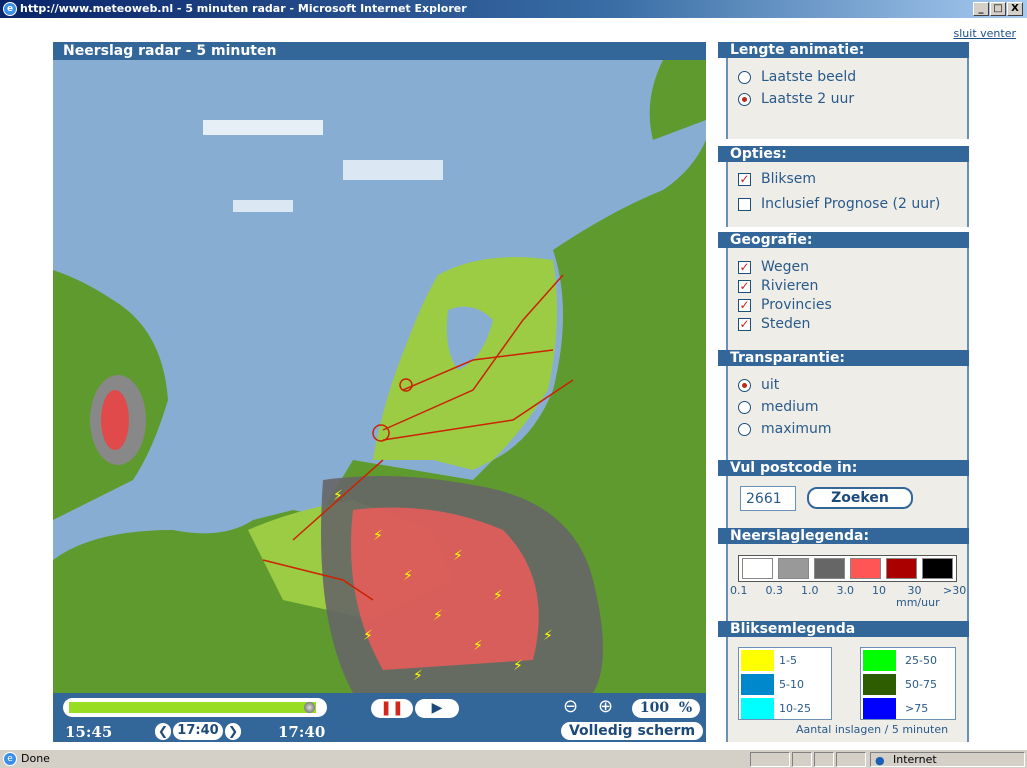  What do you see at coordinates (392, 708) in the screenshot?
I see `pause-button: ❚❚` at bounding box center [392, 708].